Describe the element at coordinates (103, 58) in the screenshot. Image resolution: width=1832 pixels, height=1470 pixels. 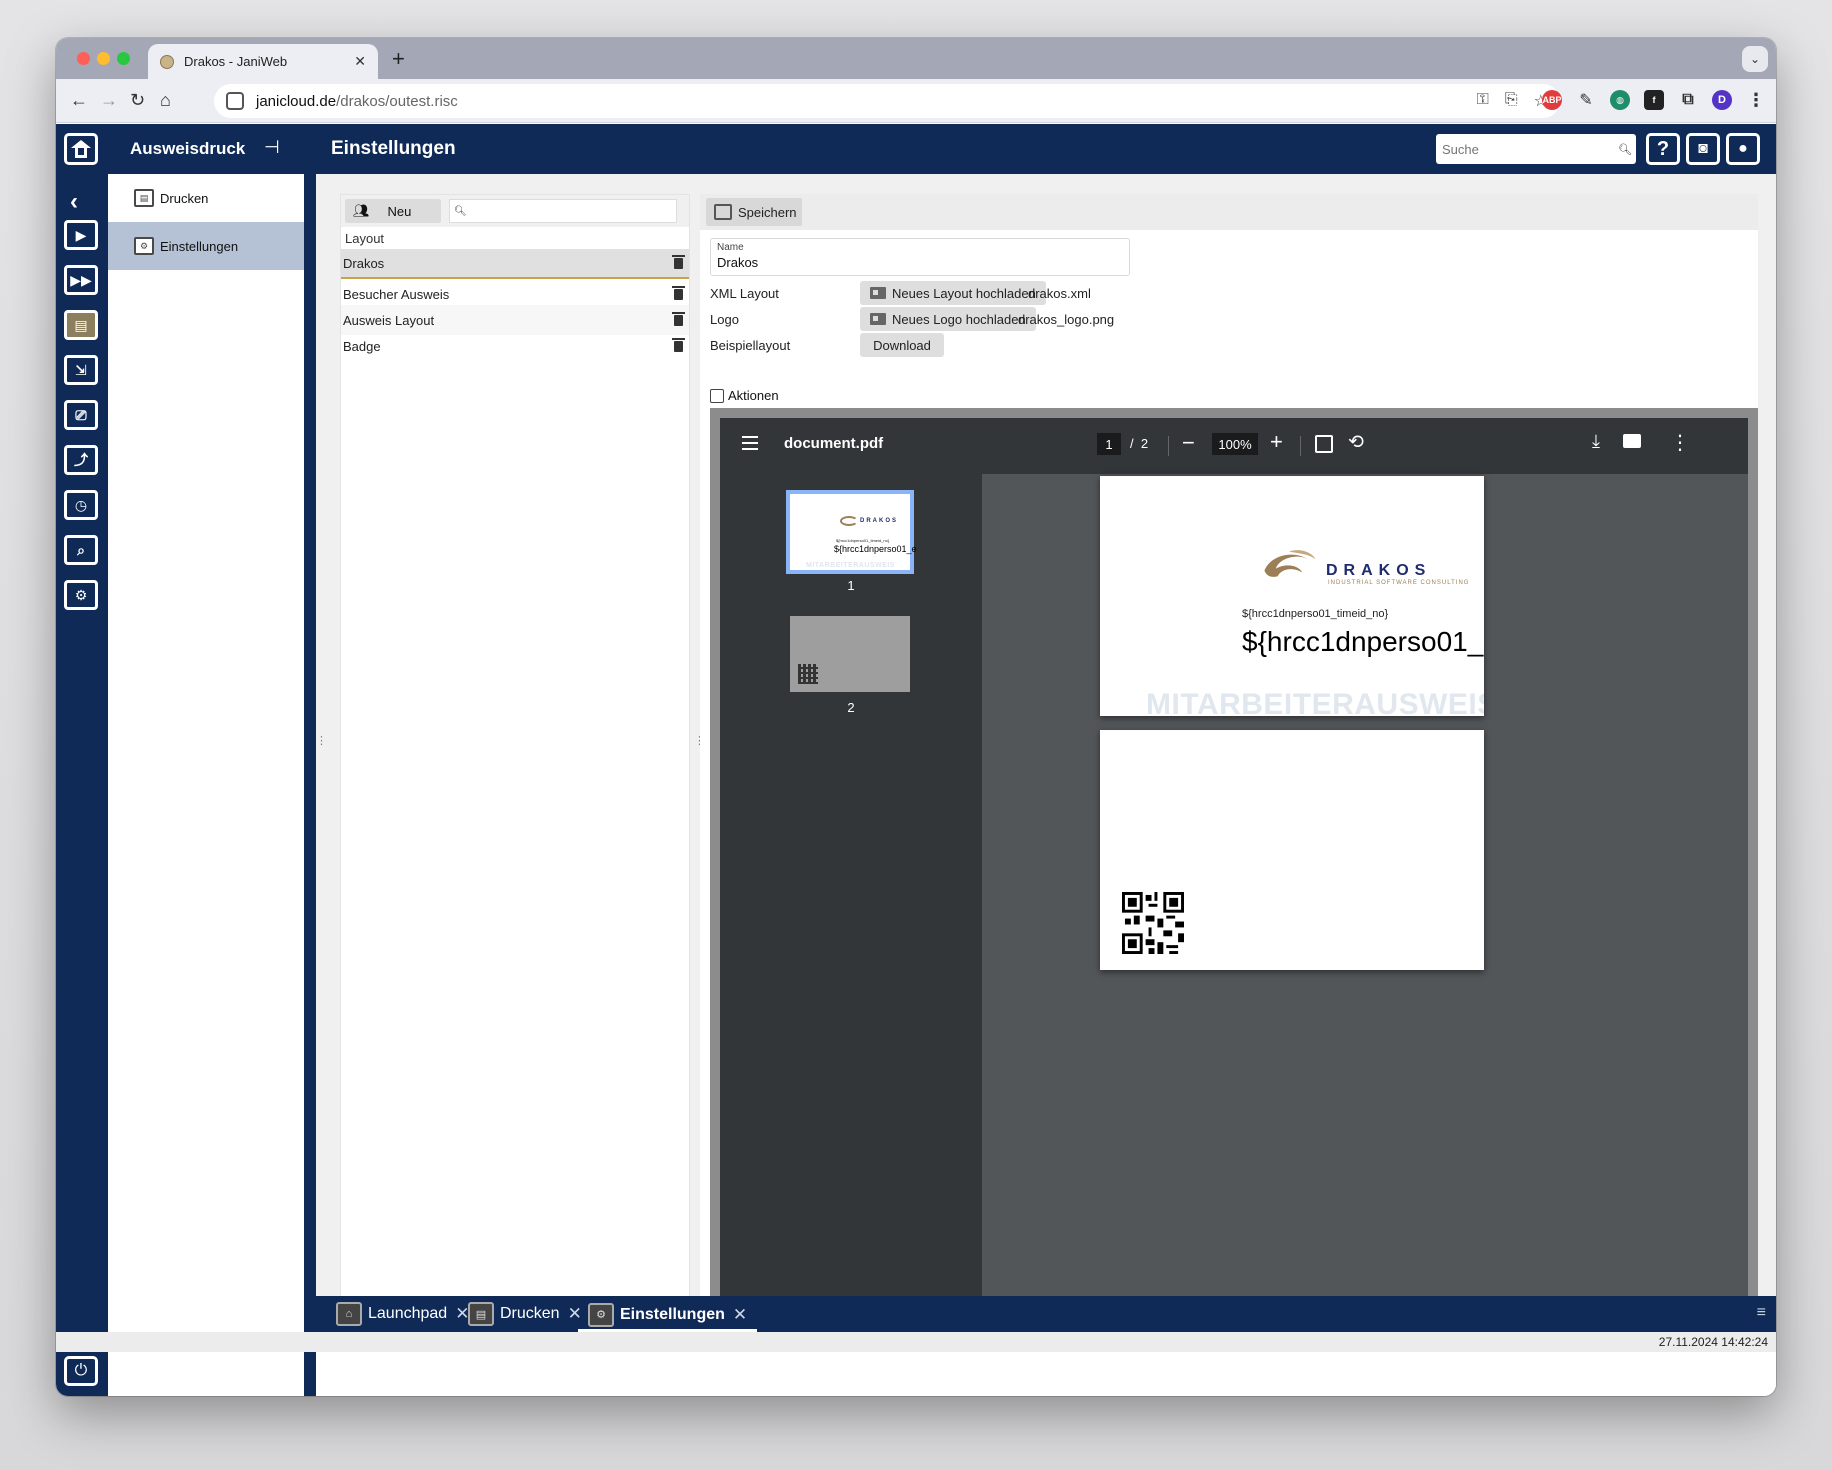
I see `minimize-window-button` at that location.